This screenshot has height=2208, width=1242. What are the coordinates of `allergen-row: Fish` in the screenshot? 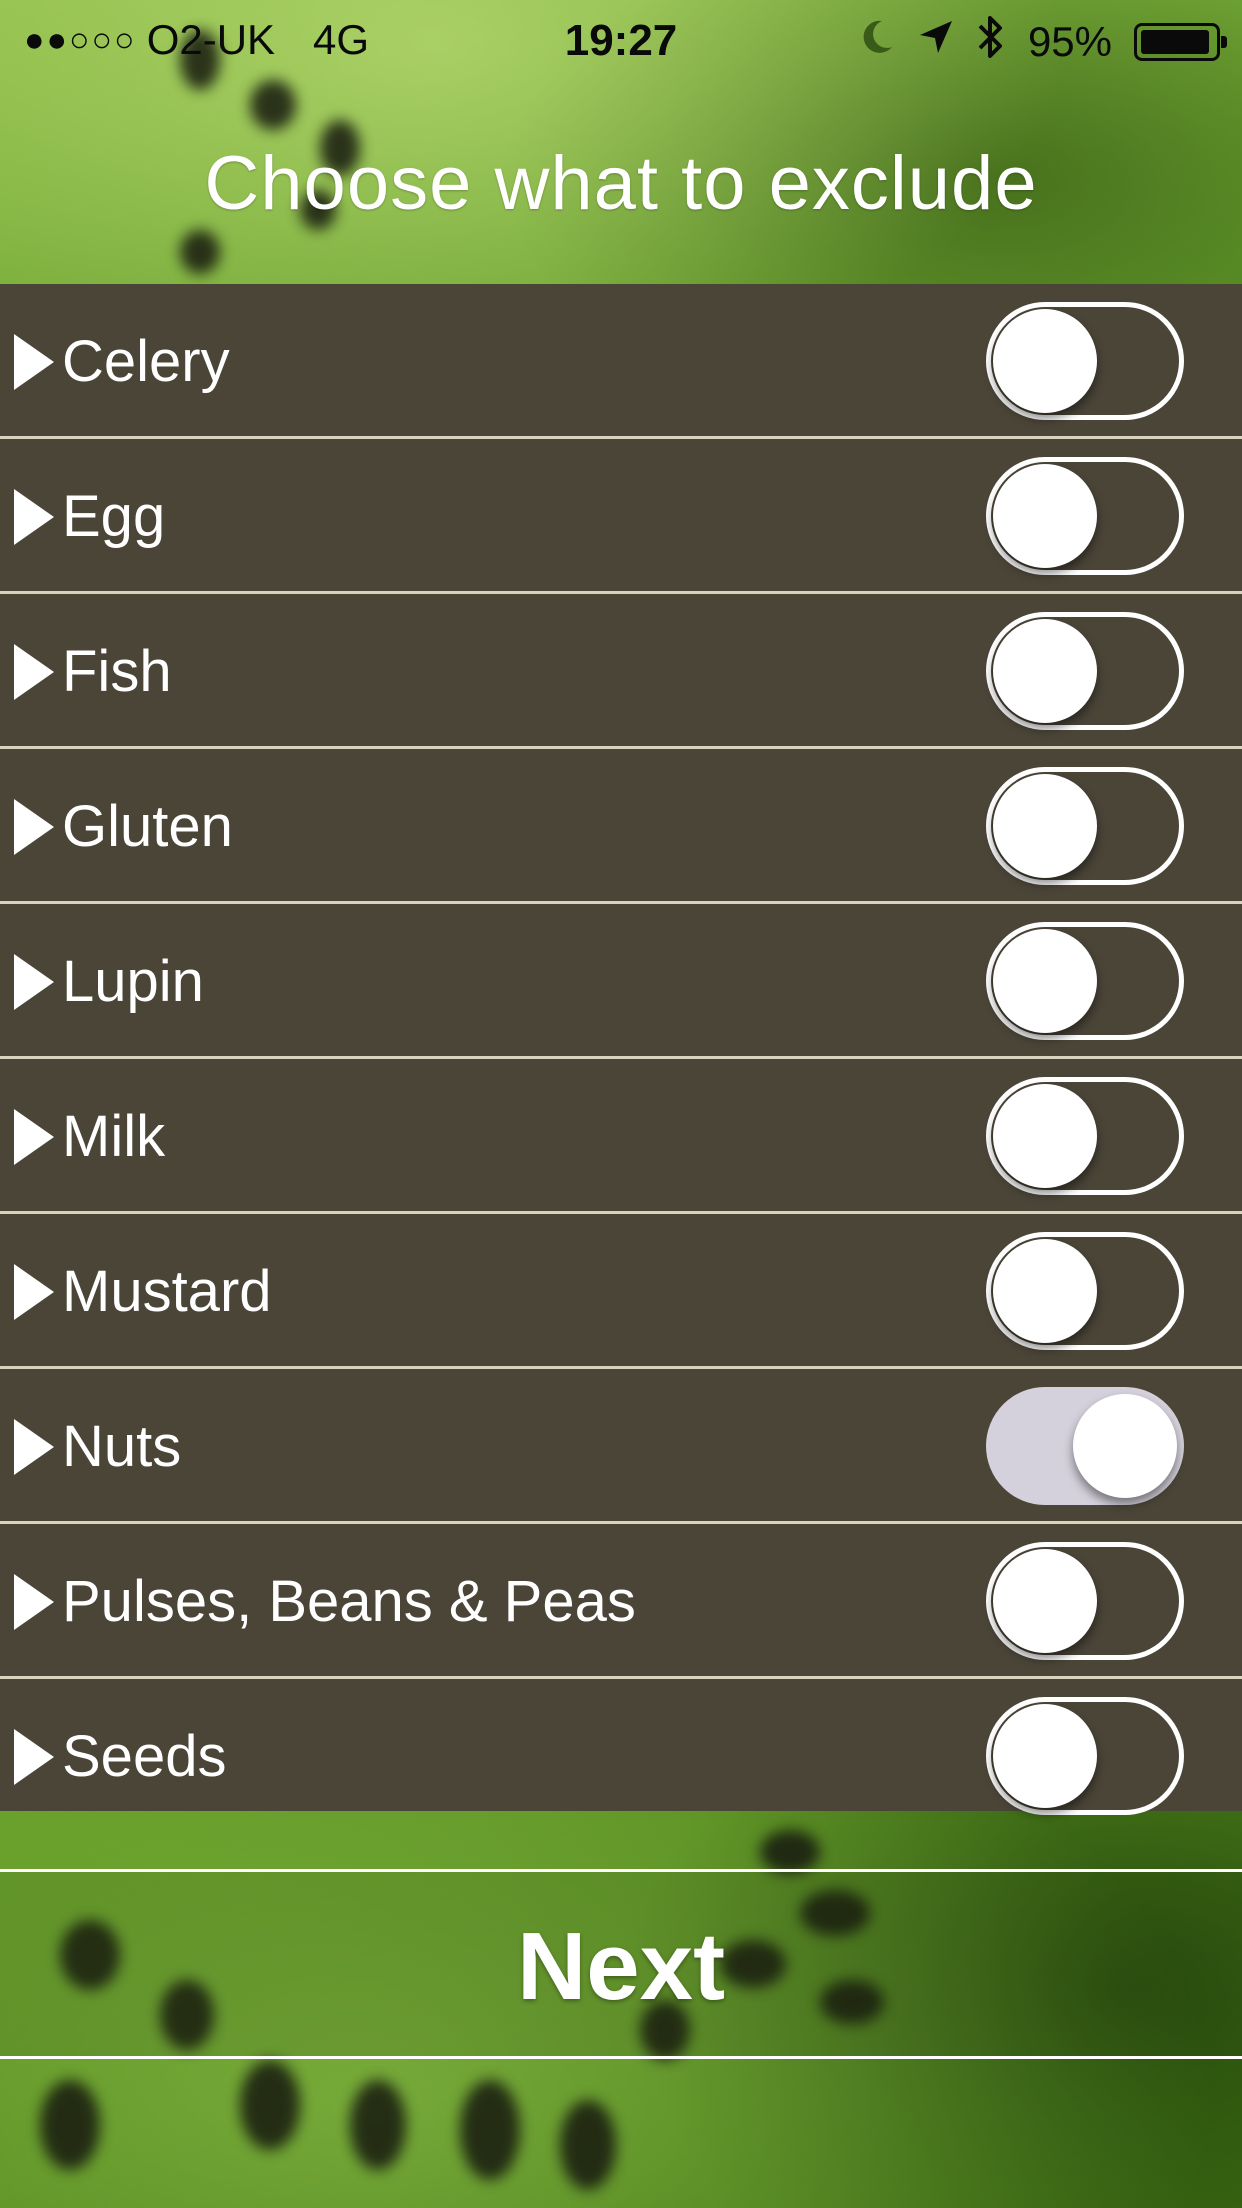 It's located at (621, 671).